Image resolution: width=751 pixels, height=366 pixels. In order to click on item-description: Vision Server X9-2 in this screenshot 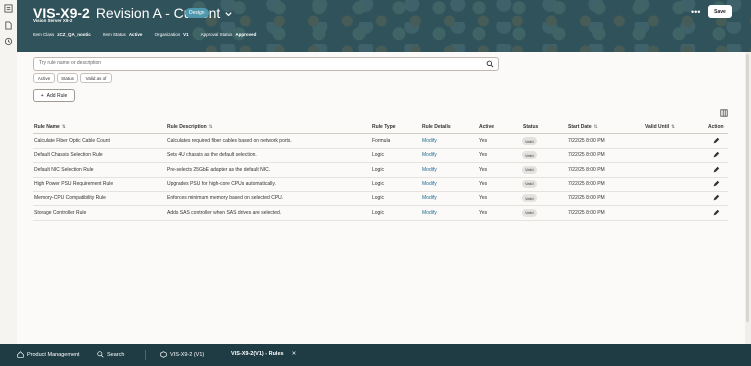, I will do `click(53, 20)`.